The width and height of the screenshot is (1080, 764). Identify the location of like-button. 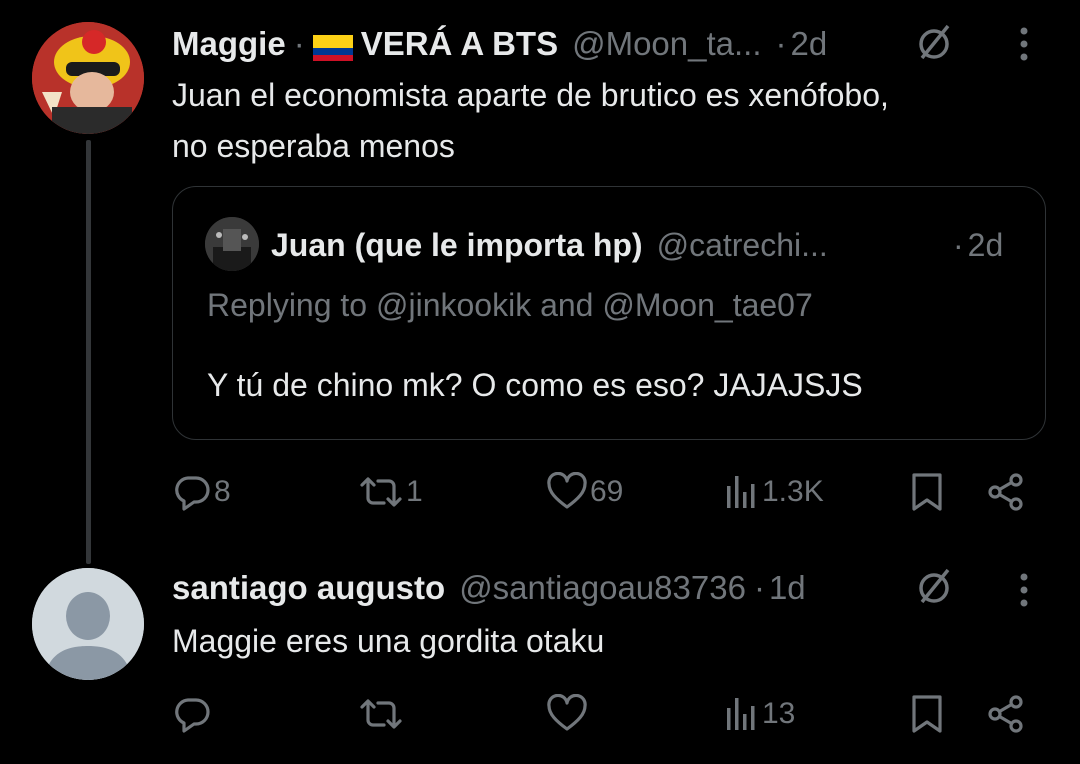
(567, 714).